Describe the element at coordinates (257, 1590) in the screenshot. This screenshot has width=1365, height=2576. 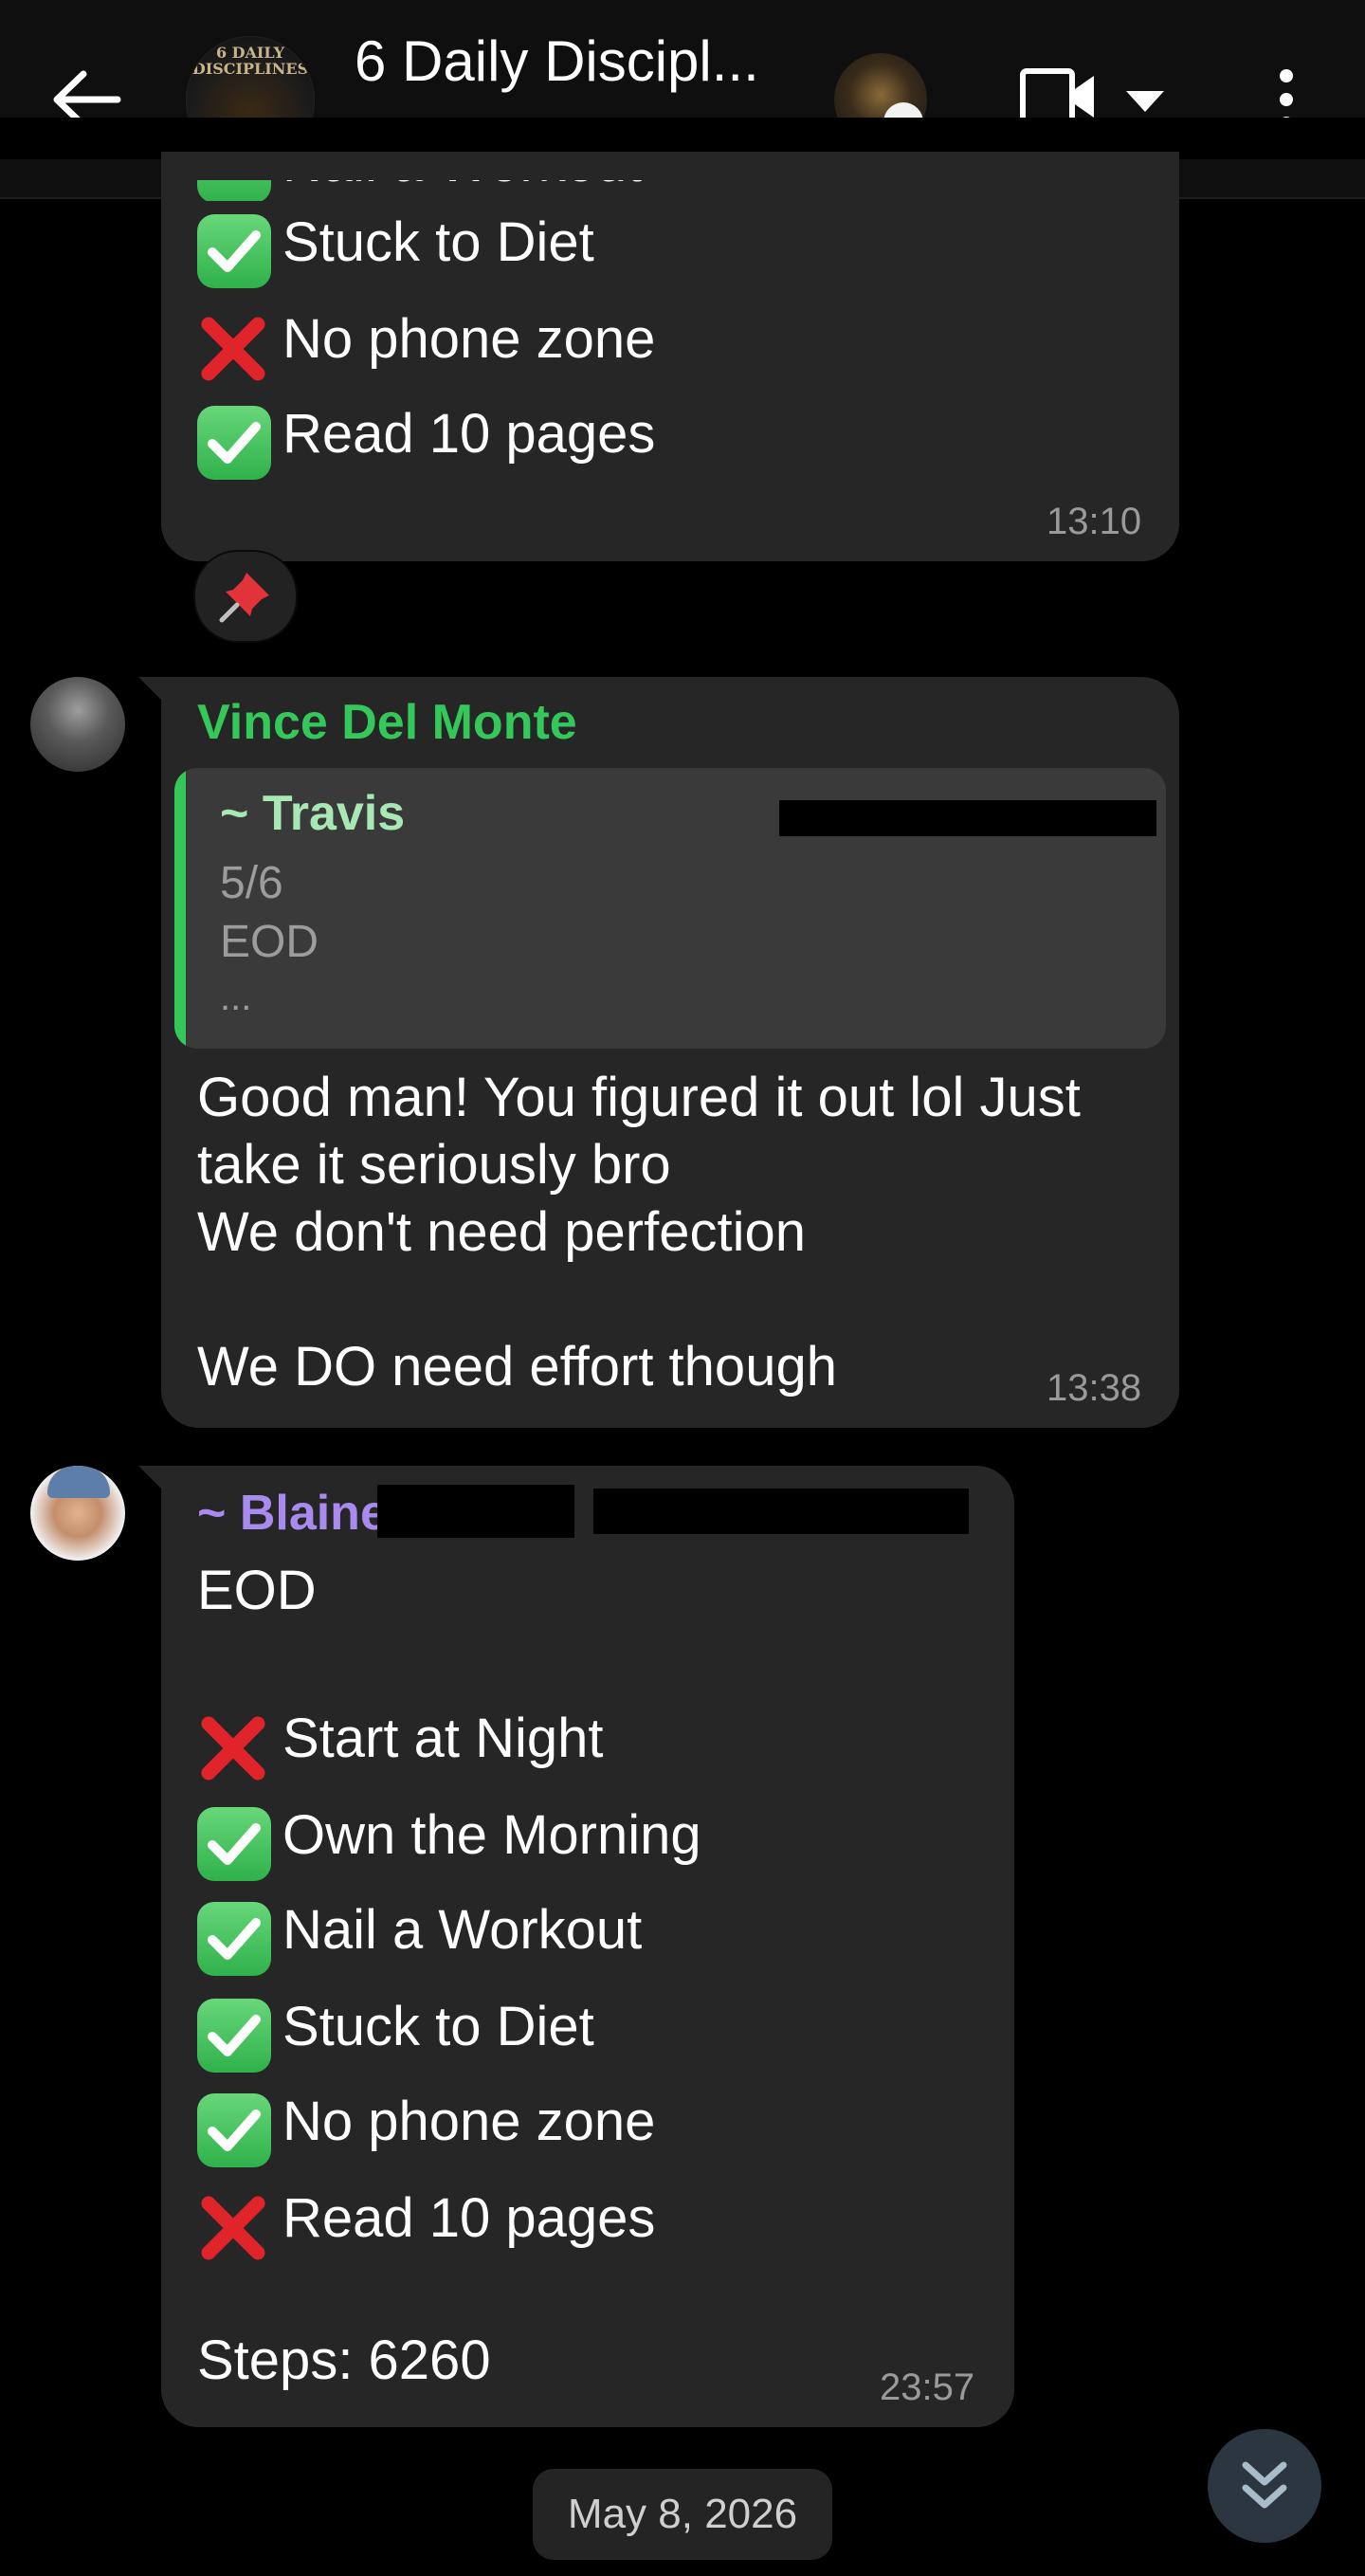
I see `message-heading: EOD` at that location.